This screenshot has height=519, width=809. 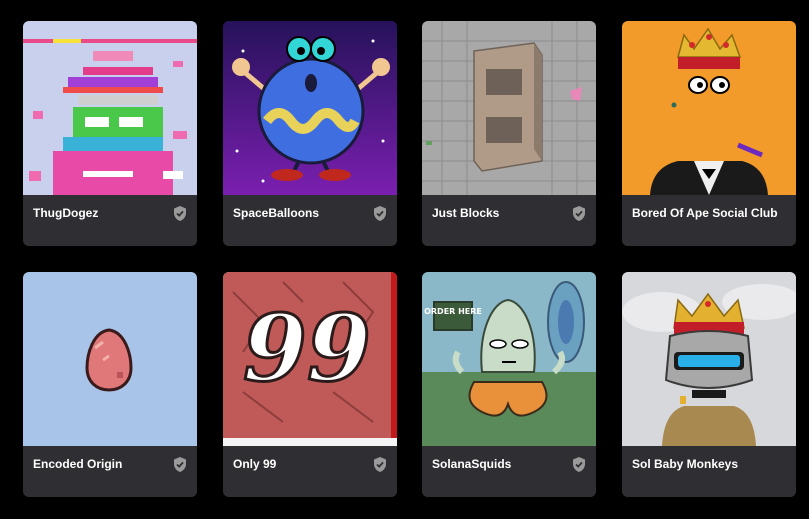 I want to click on card-footer: SolanaSquids, so click(x=509, y=471).